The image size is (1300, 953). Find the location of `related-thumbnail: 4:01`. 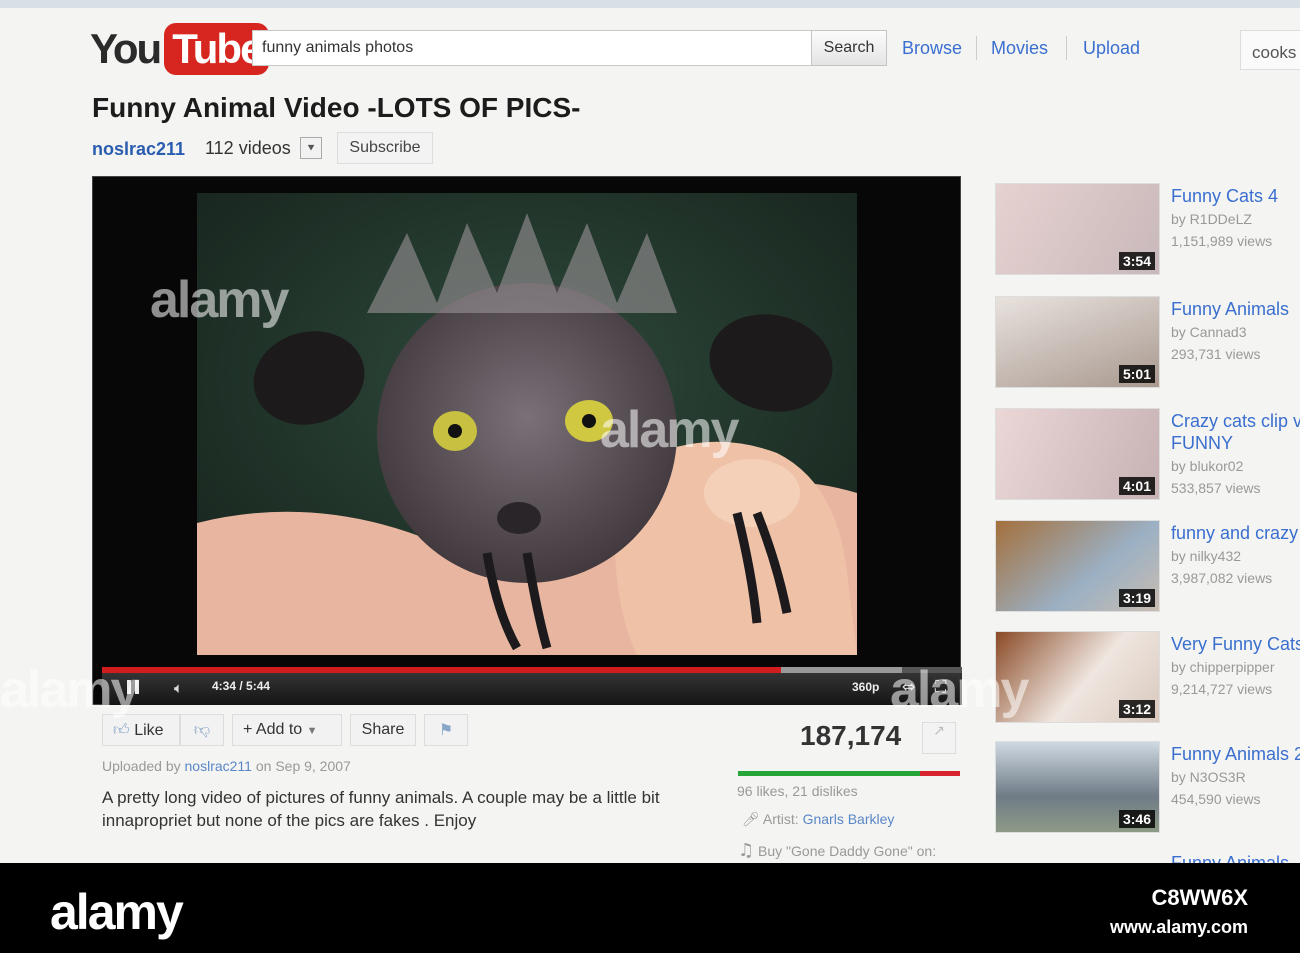

related-thumbnail: 4:01 is located at coordinates (1077, 454).